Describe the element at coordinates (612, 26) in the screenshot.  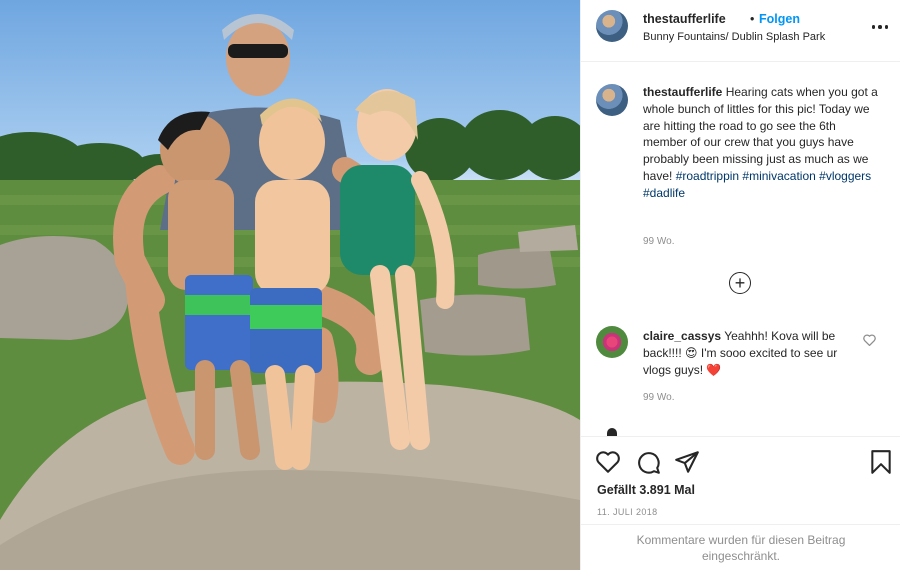
I see `profile-avatar` at that location.